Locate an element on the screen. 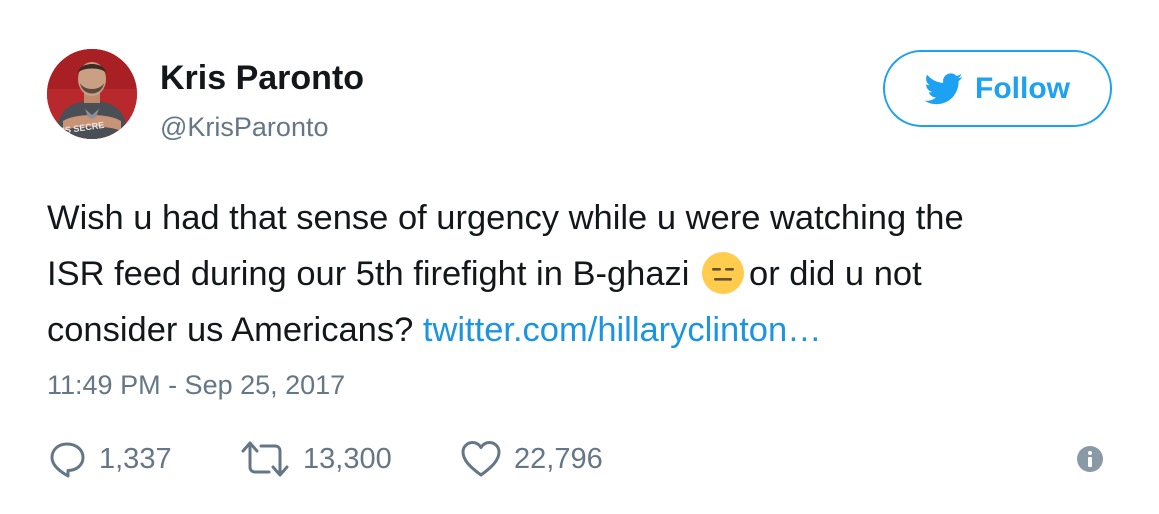 The height and width of the screenshot is (514, 1159). reply-icon is located at coordinates (67, 460).